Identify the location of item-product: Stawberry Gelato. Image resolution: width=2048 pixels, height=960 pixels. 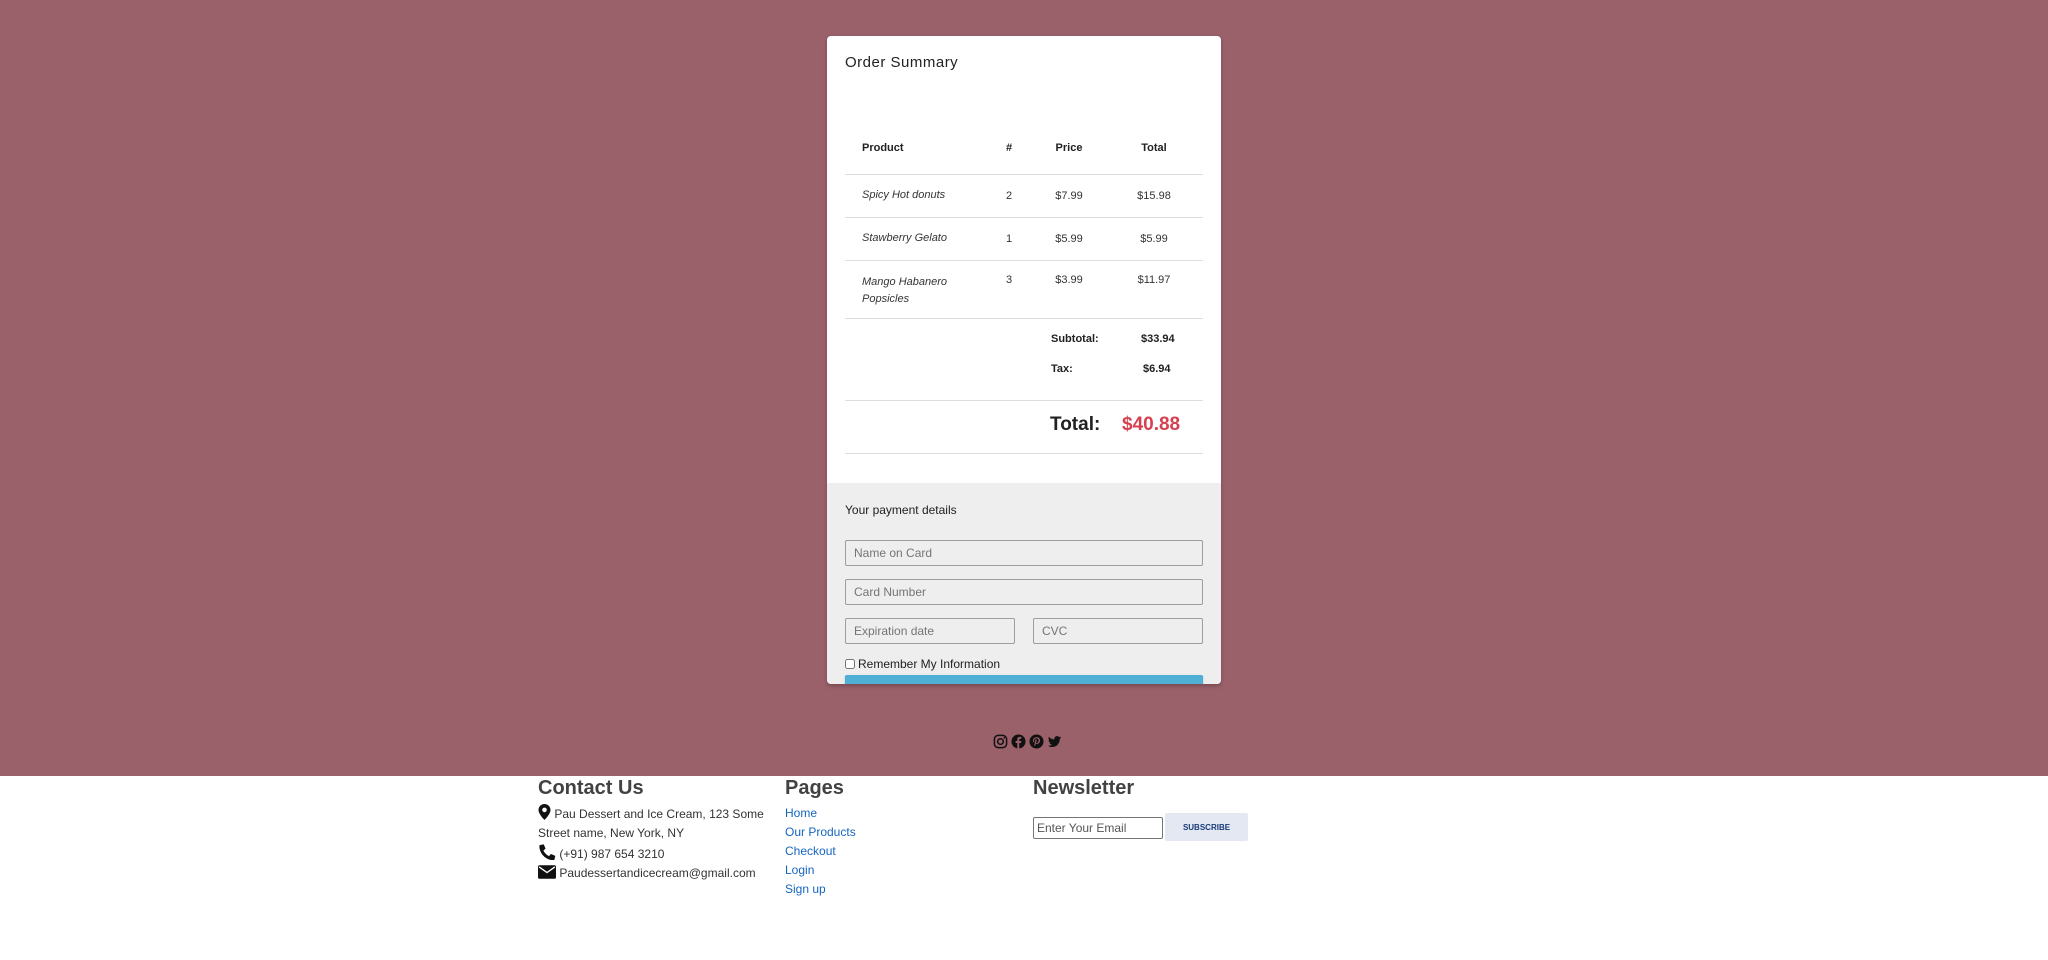
(915, 239).